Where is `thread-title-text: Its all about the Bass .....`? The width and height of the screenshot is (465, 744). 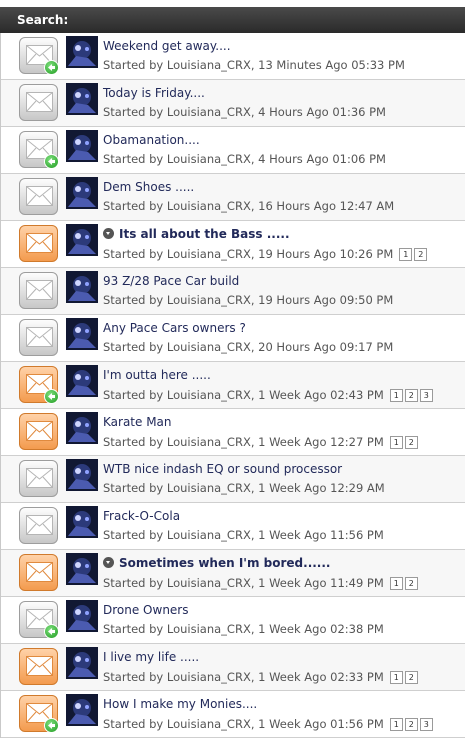 thread-title-text: Its all about the Bass ..... is located at coordinates (204, 234).